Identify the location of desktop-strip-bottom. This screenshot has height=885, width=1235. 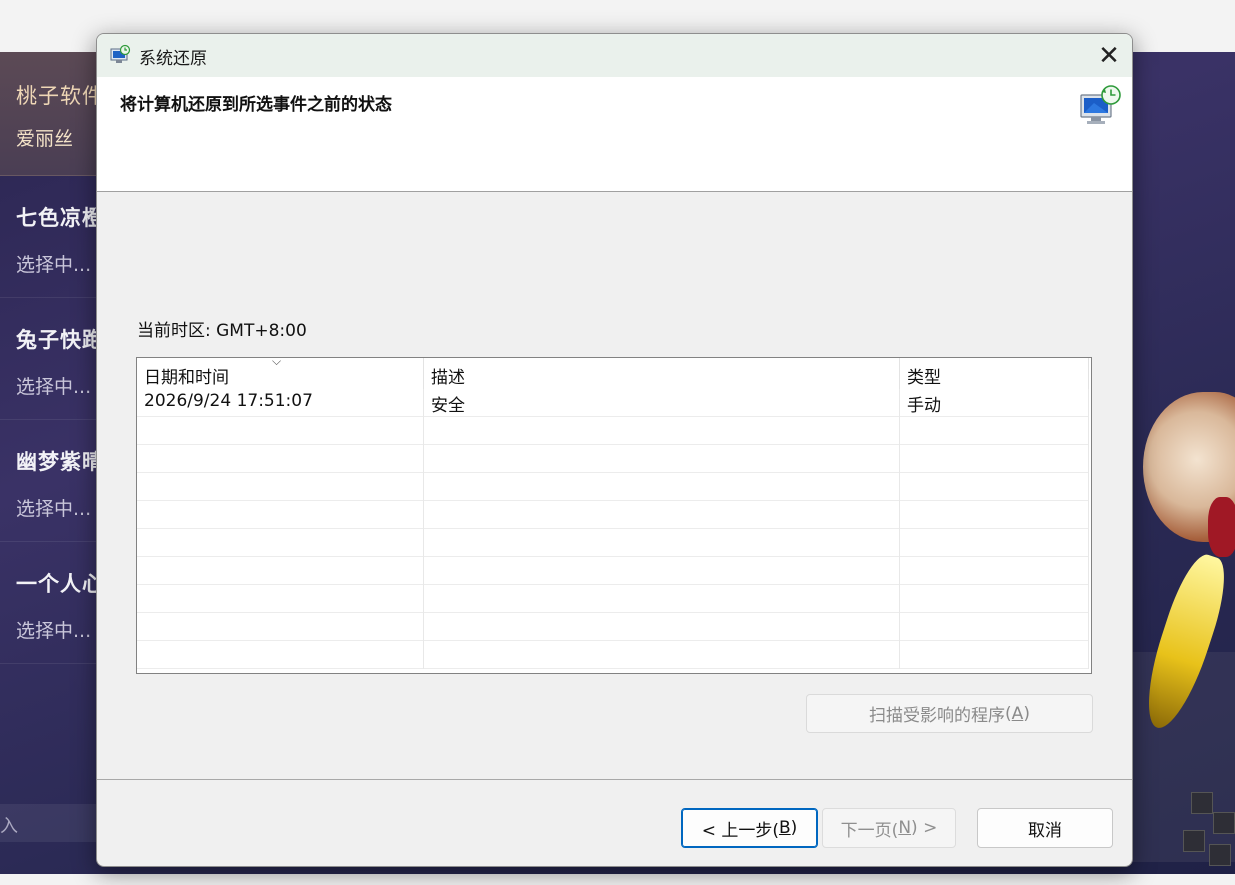
(617, 879).